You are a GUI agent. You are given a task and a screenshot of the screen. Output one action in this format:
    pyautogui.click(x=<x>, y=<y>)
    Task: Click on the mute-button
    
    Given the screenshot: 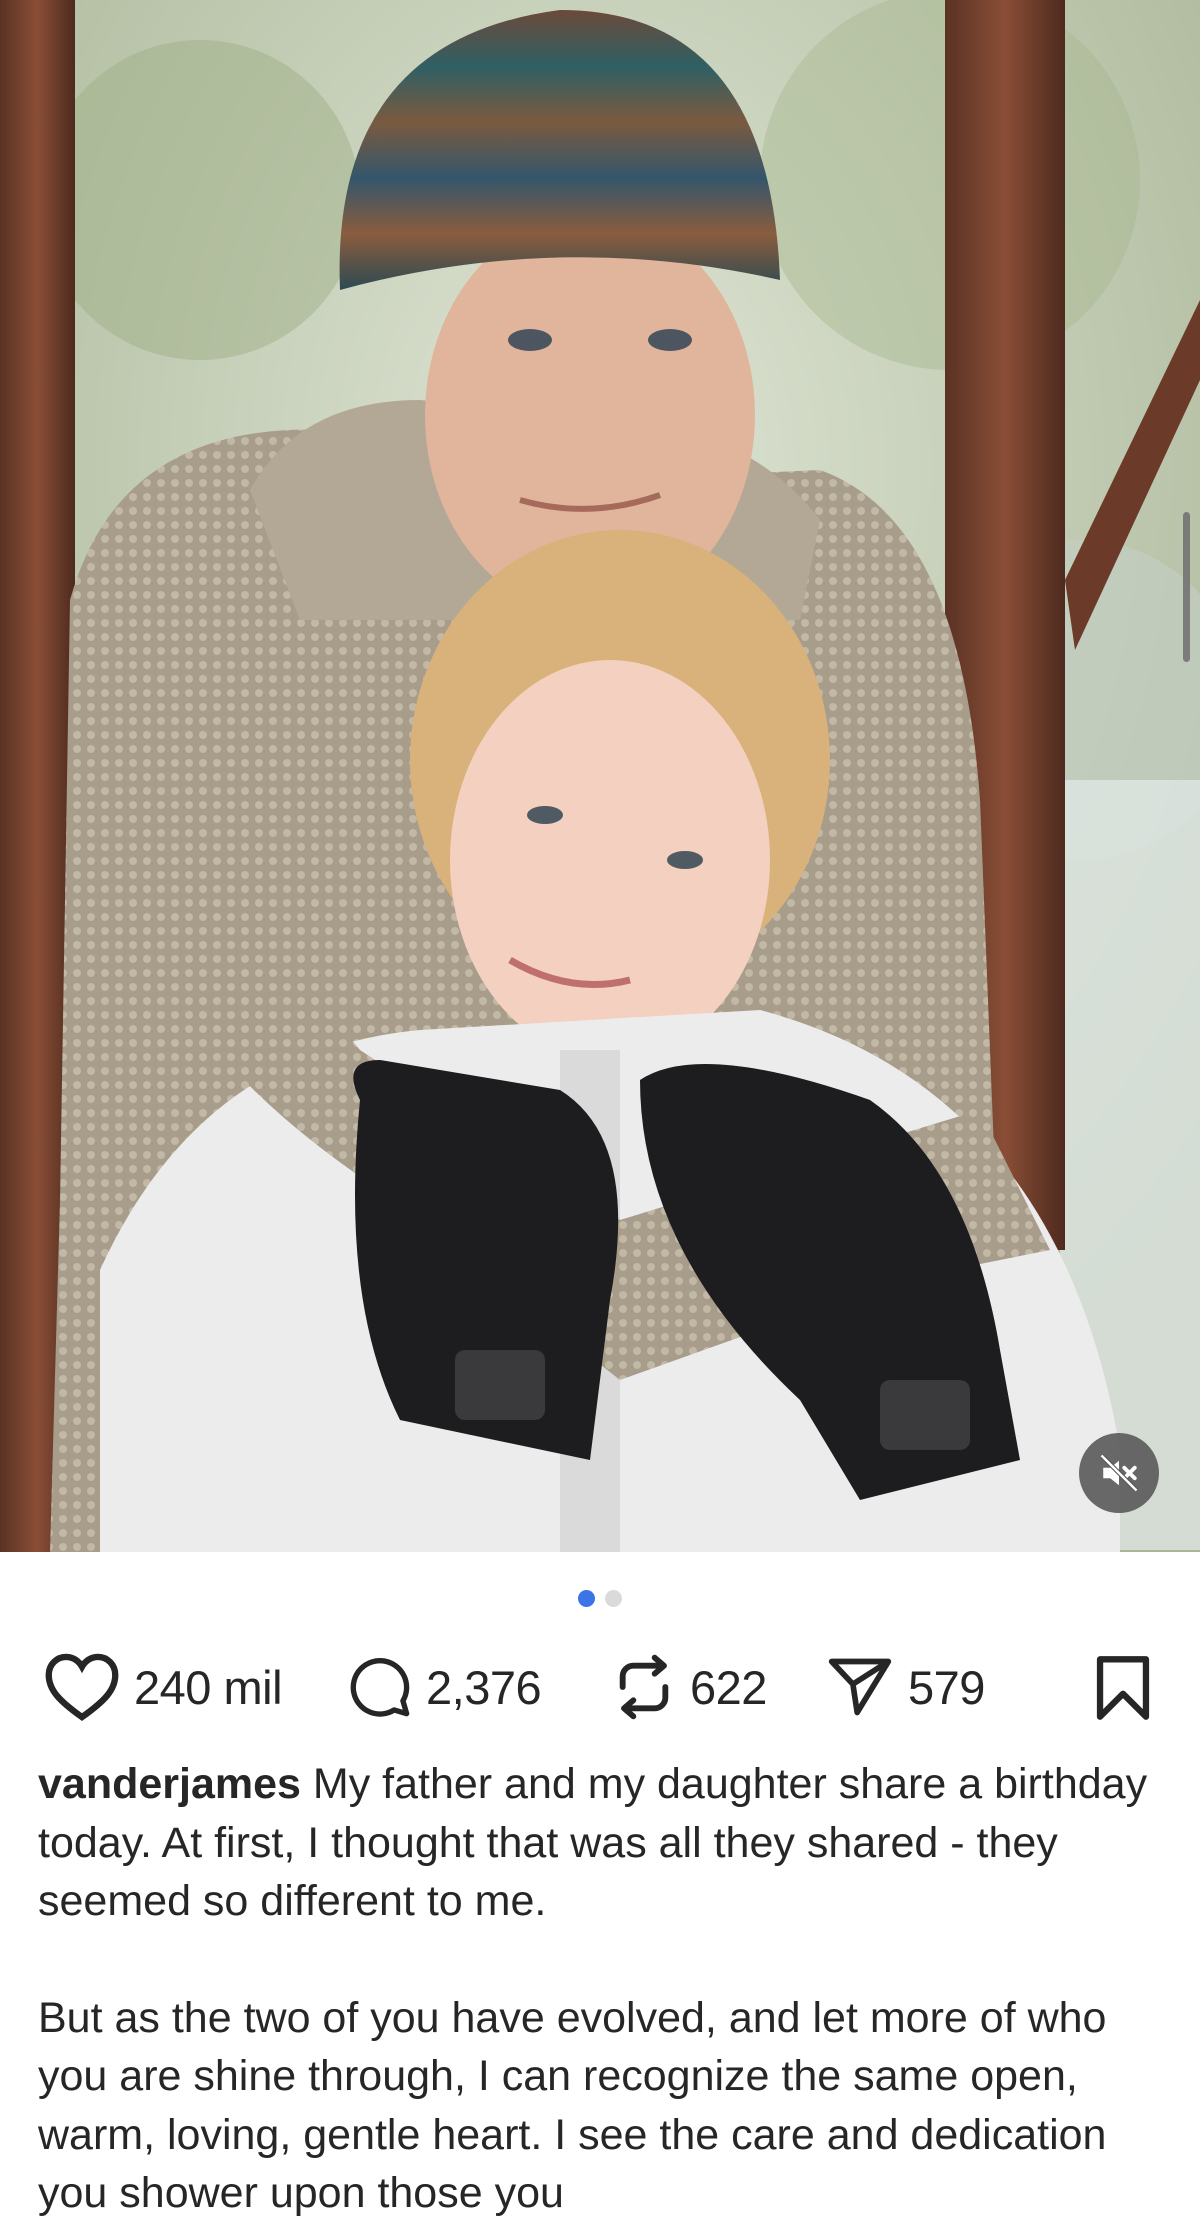 What is the action you would take?
    pyautogui.click(x=1119, y=1473)
    